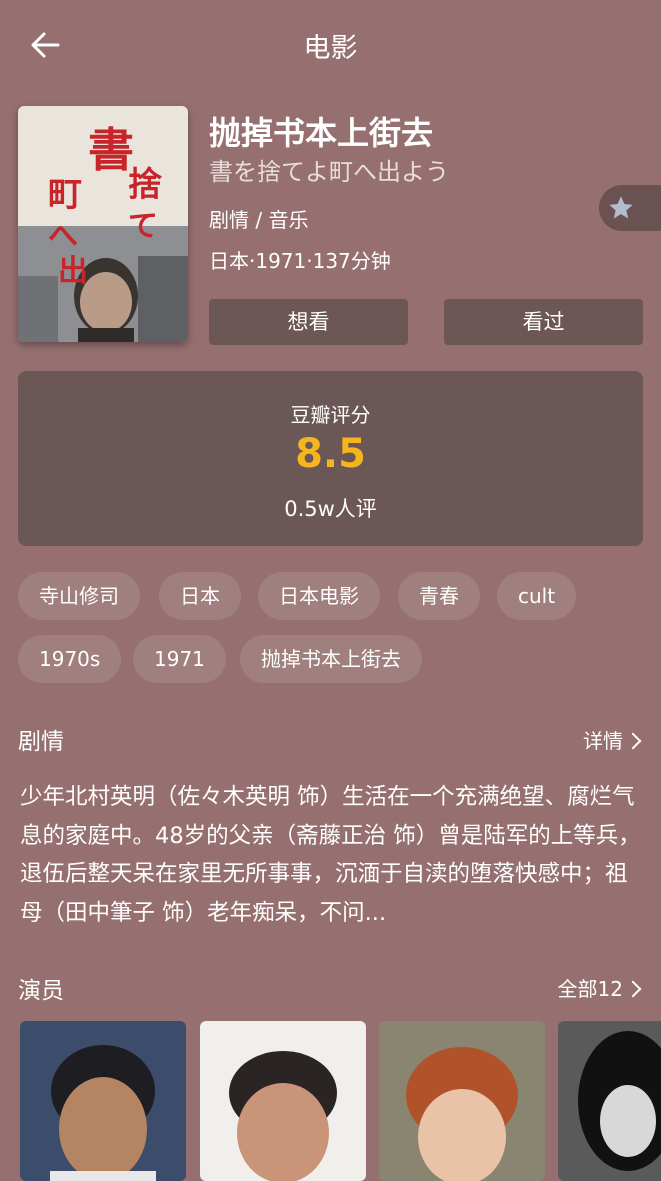 The image size is (661, 1181). Describe the element at coordinates (143, 226) in the screenshot. I see `svg-text: て` at that location.